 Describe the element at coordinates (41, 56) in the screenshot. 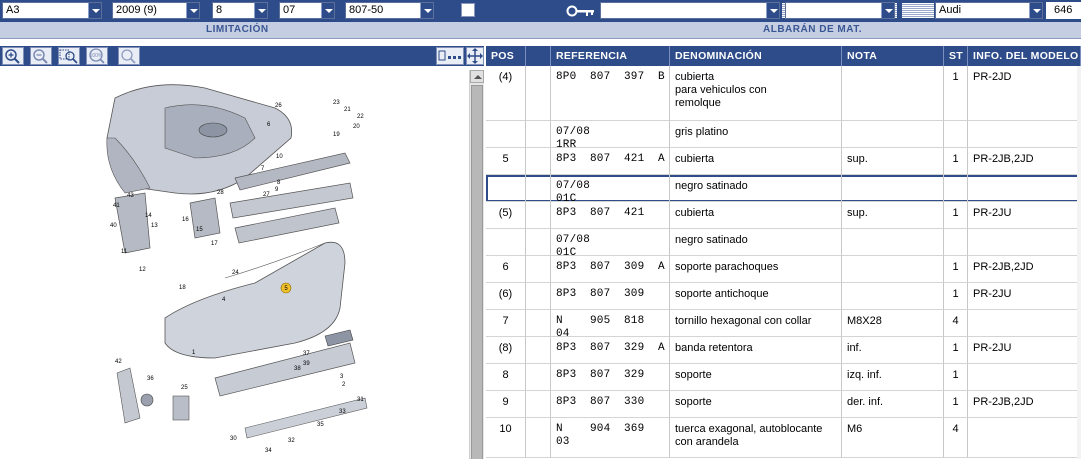

I see `zoom-out-icon` at that location.